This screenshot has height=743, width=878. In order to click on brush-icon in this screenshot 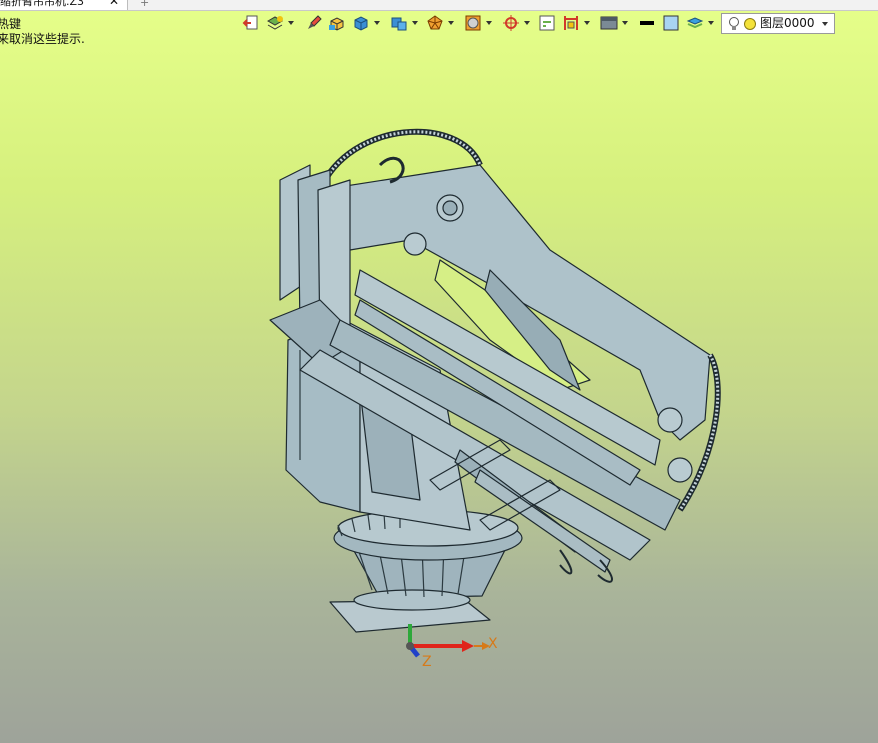, I will do `click(315, 23)`.